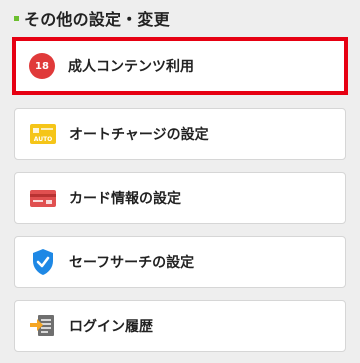 This screenshot has width=360, height=363. Describe the element at coordinates (43, 262) in the screenshot. I see `shield-check-icon` at that location.